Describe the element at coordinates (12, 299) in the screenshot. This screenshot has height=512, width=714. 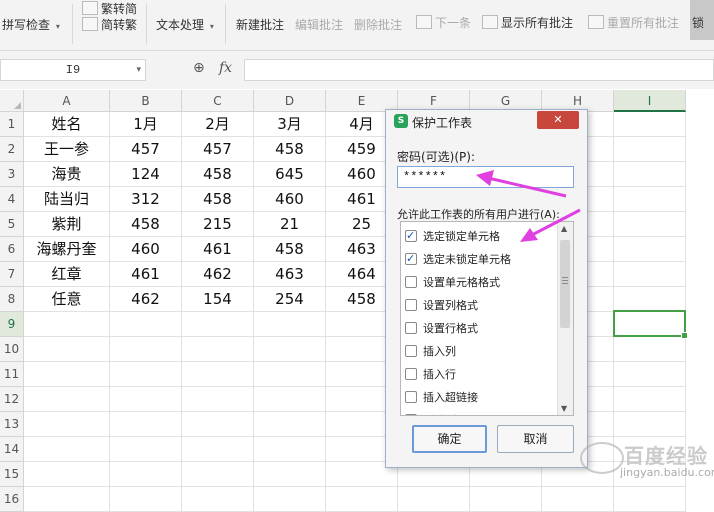
I see `row-header-8: 8` at that location.